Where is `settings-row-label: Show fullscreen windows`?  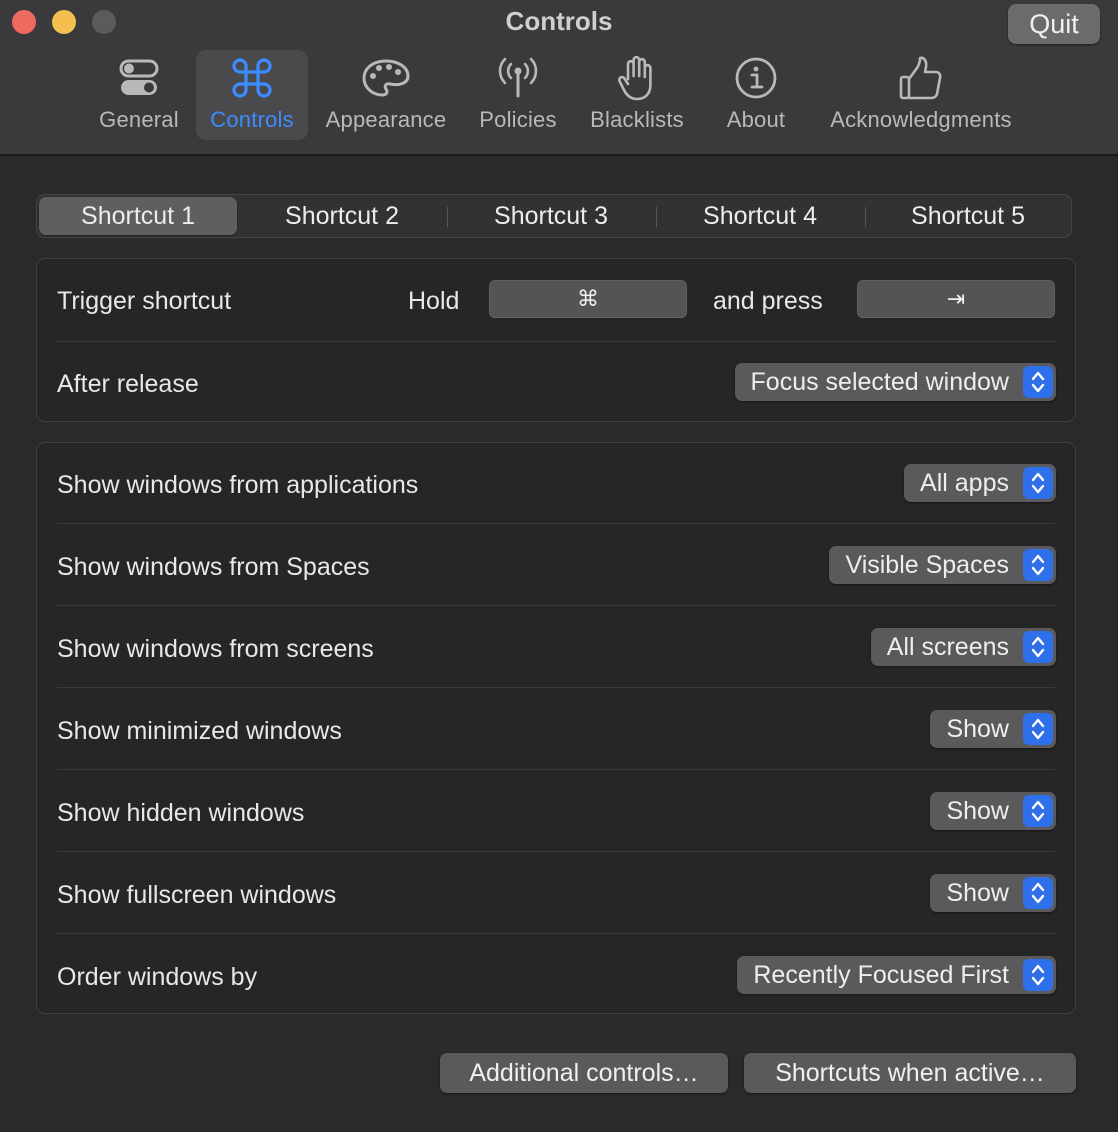 settings-row-label: Show fullscreen windows is located at coordinates (197, 895).